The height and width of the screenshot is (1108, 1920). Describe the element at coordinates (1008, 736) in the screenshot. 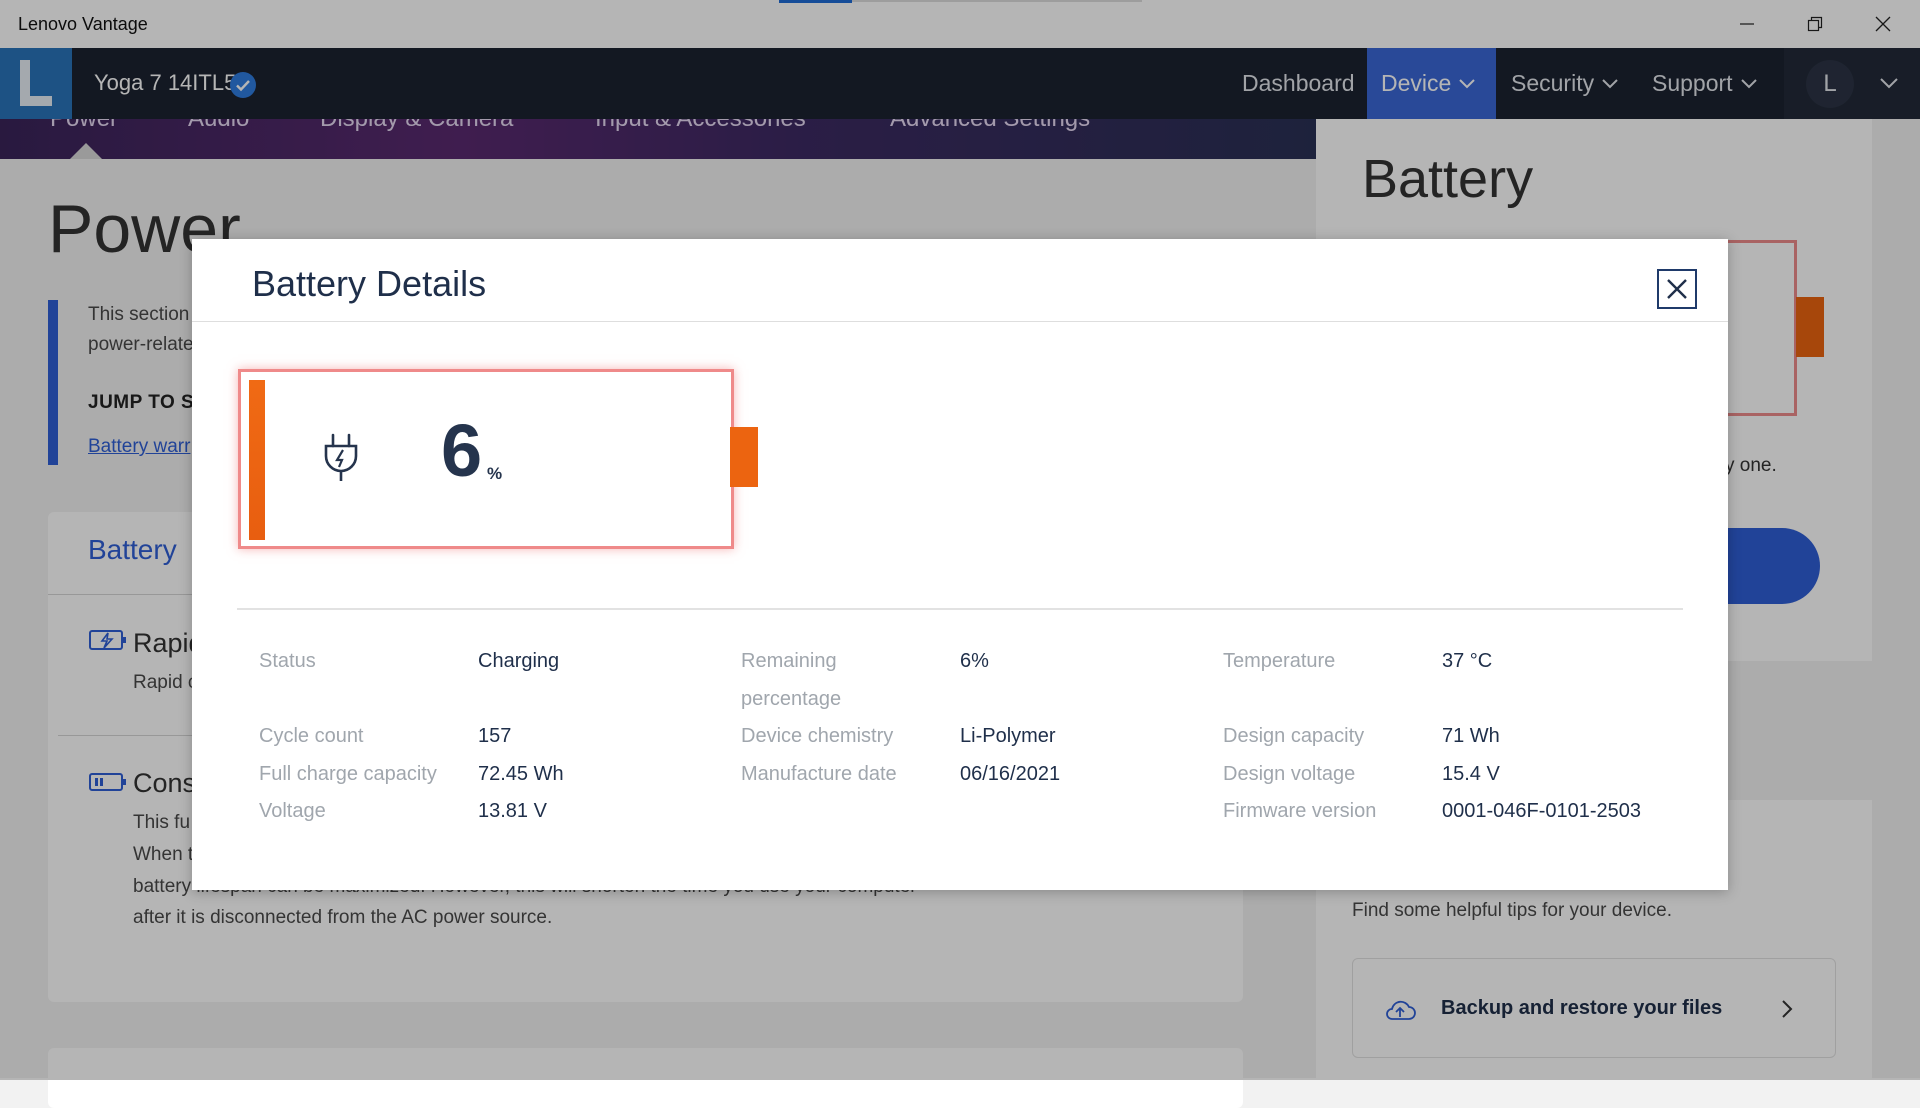

I see `device-chemistry-value: Li-Polymer` at that location.